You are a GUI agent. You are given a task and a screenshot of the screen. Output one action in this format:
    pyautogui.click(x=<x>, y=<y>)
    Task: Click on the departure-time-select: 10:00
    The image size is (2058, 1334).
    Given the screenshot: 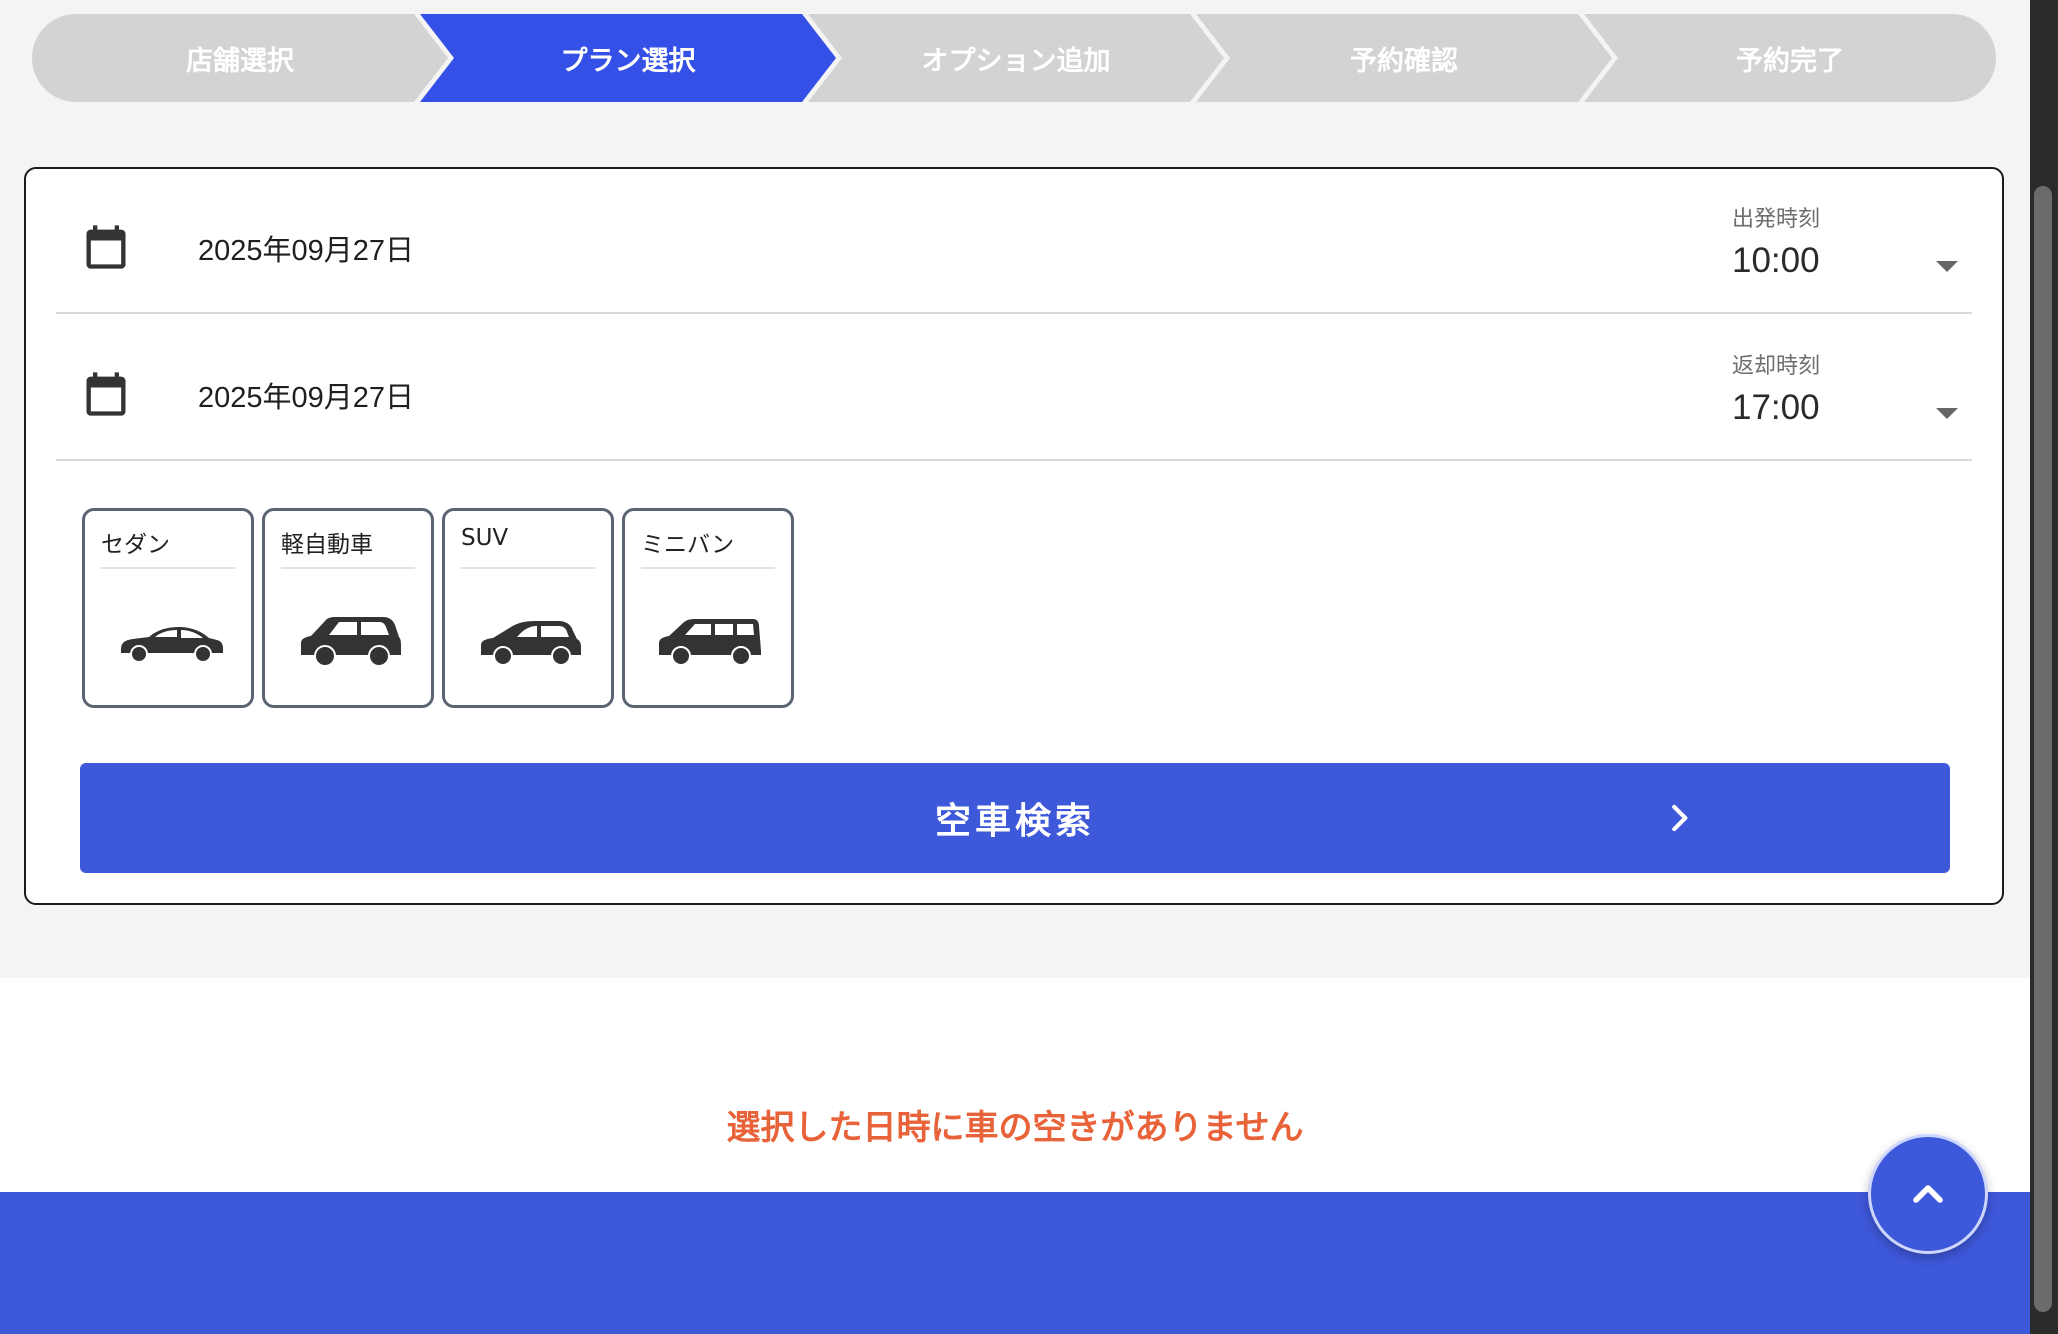 What is the action you would take?
    pyautogui.click(x=1776, y=261)
    